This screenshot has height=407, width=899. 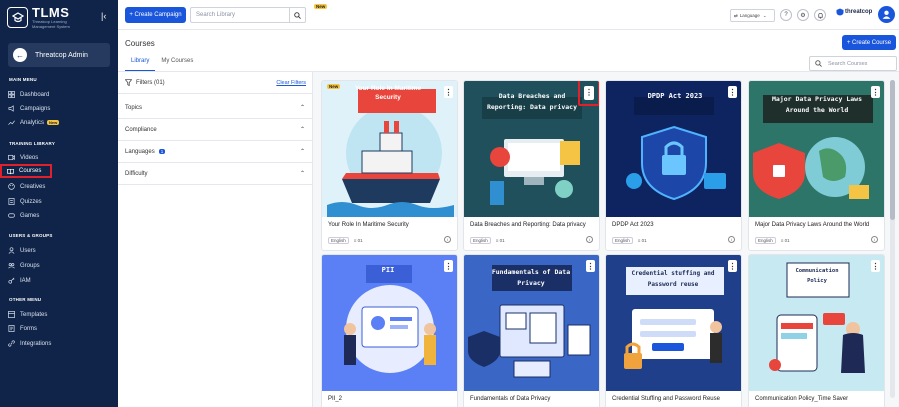 I want to click on sidebar-item-quizzes: Quizzes, so click(x=59, y=201).